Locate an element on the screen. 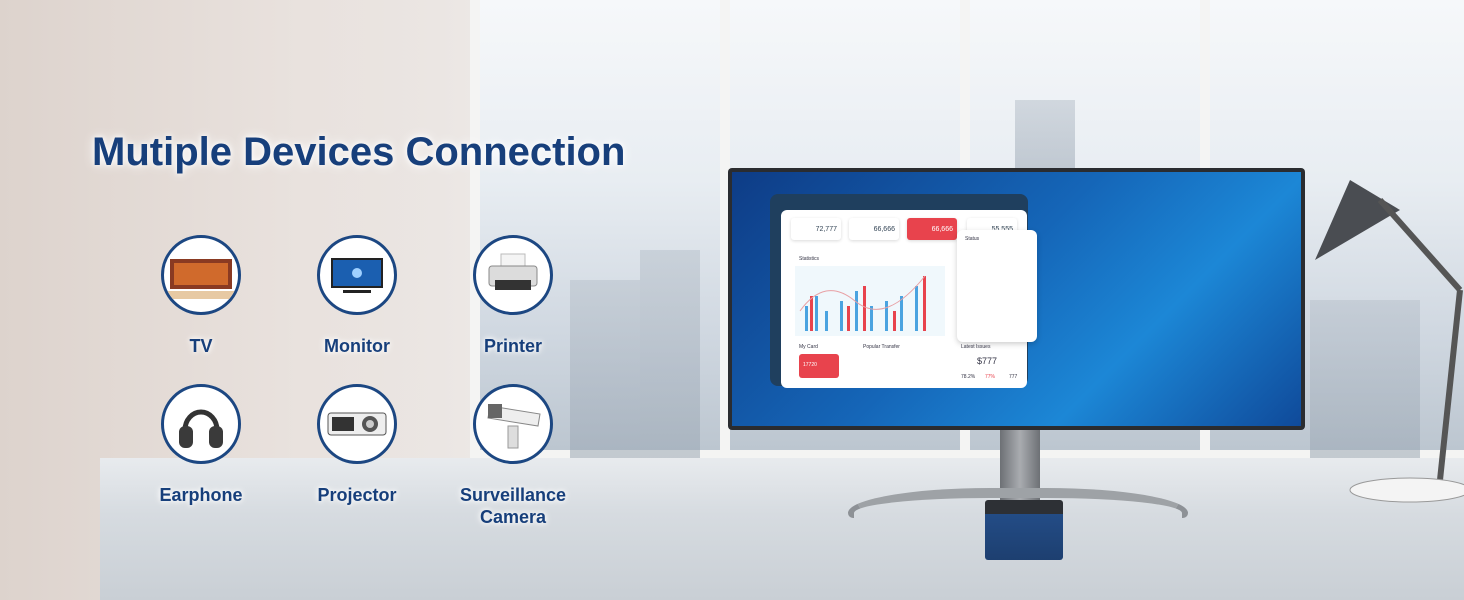 This screenshot has width=1464, height=600. device-printer: Printer is located at coordinates (513, 296).